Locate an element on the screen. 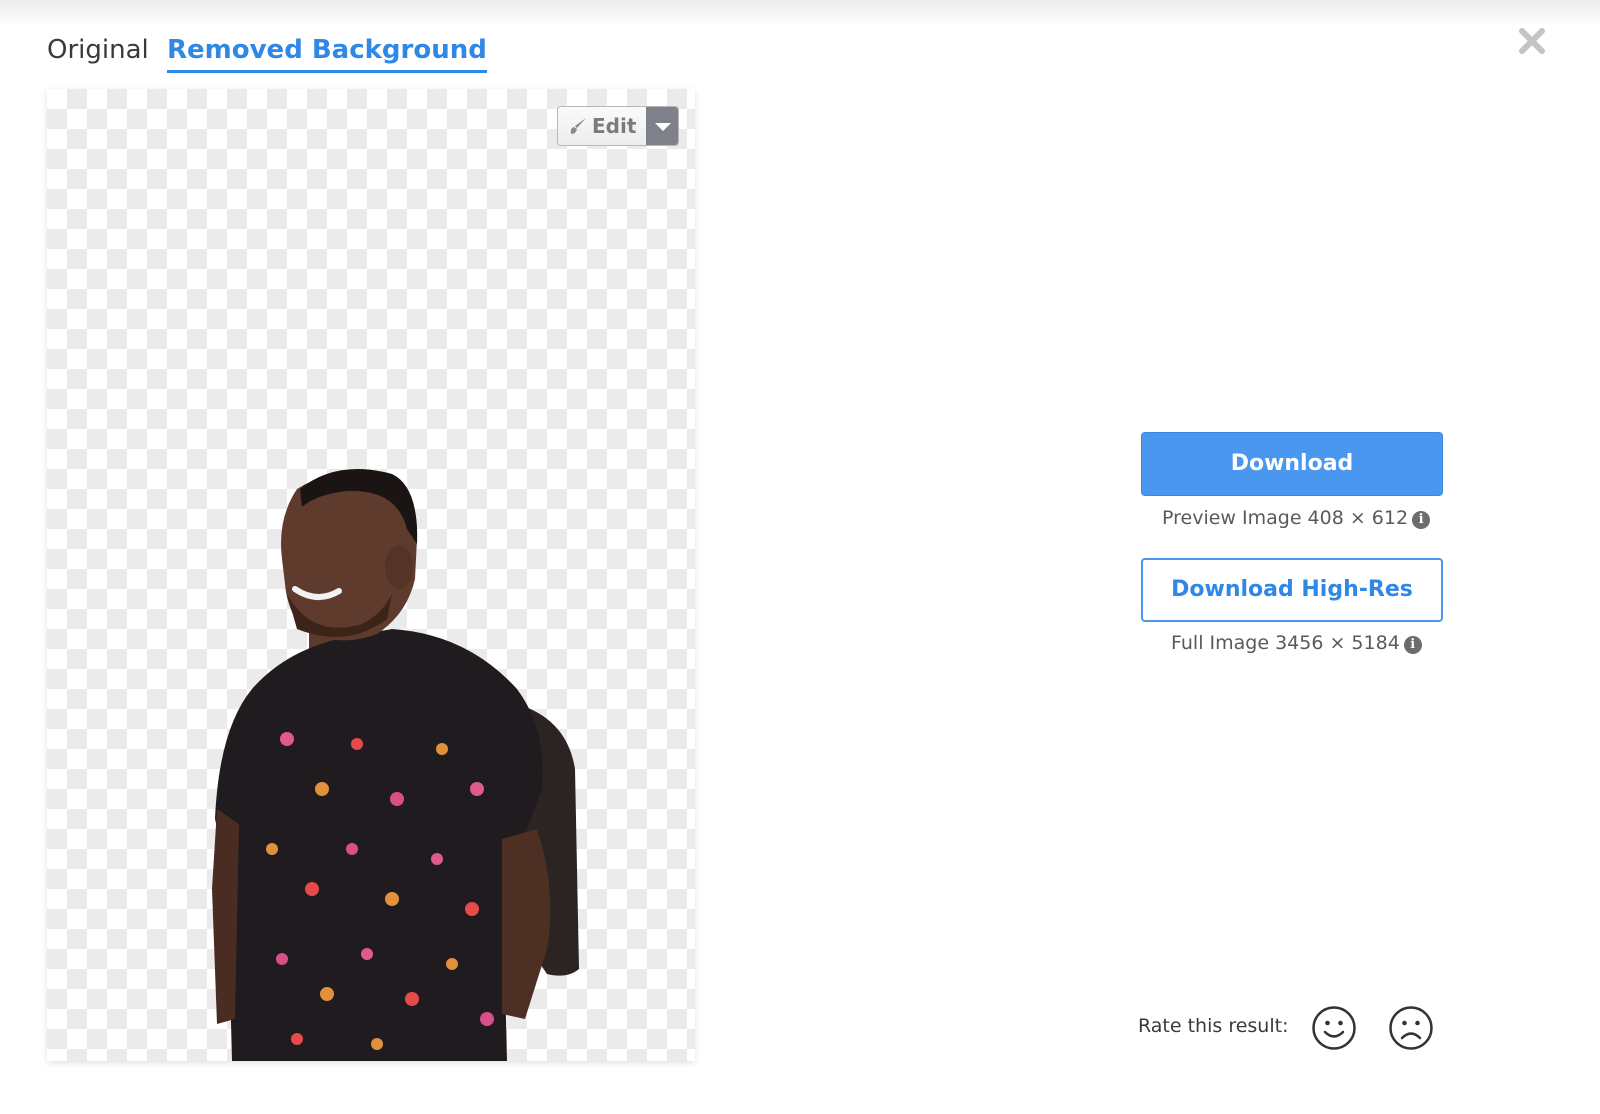 This screenshot has height=1114, width=1600. brush-icon is located at coordinates (578, 126).